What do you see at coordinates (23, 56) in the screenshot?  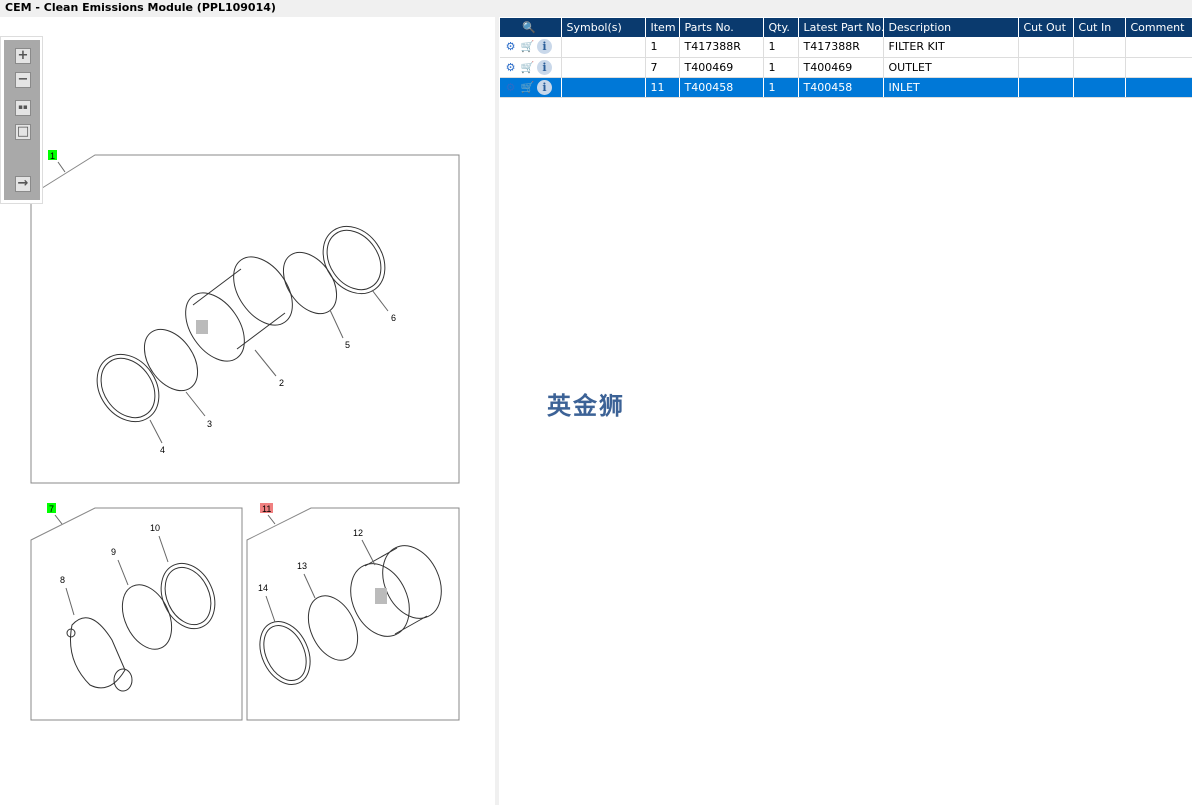 I see `zoom-in-button: +` at bounding box center [23, 56].